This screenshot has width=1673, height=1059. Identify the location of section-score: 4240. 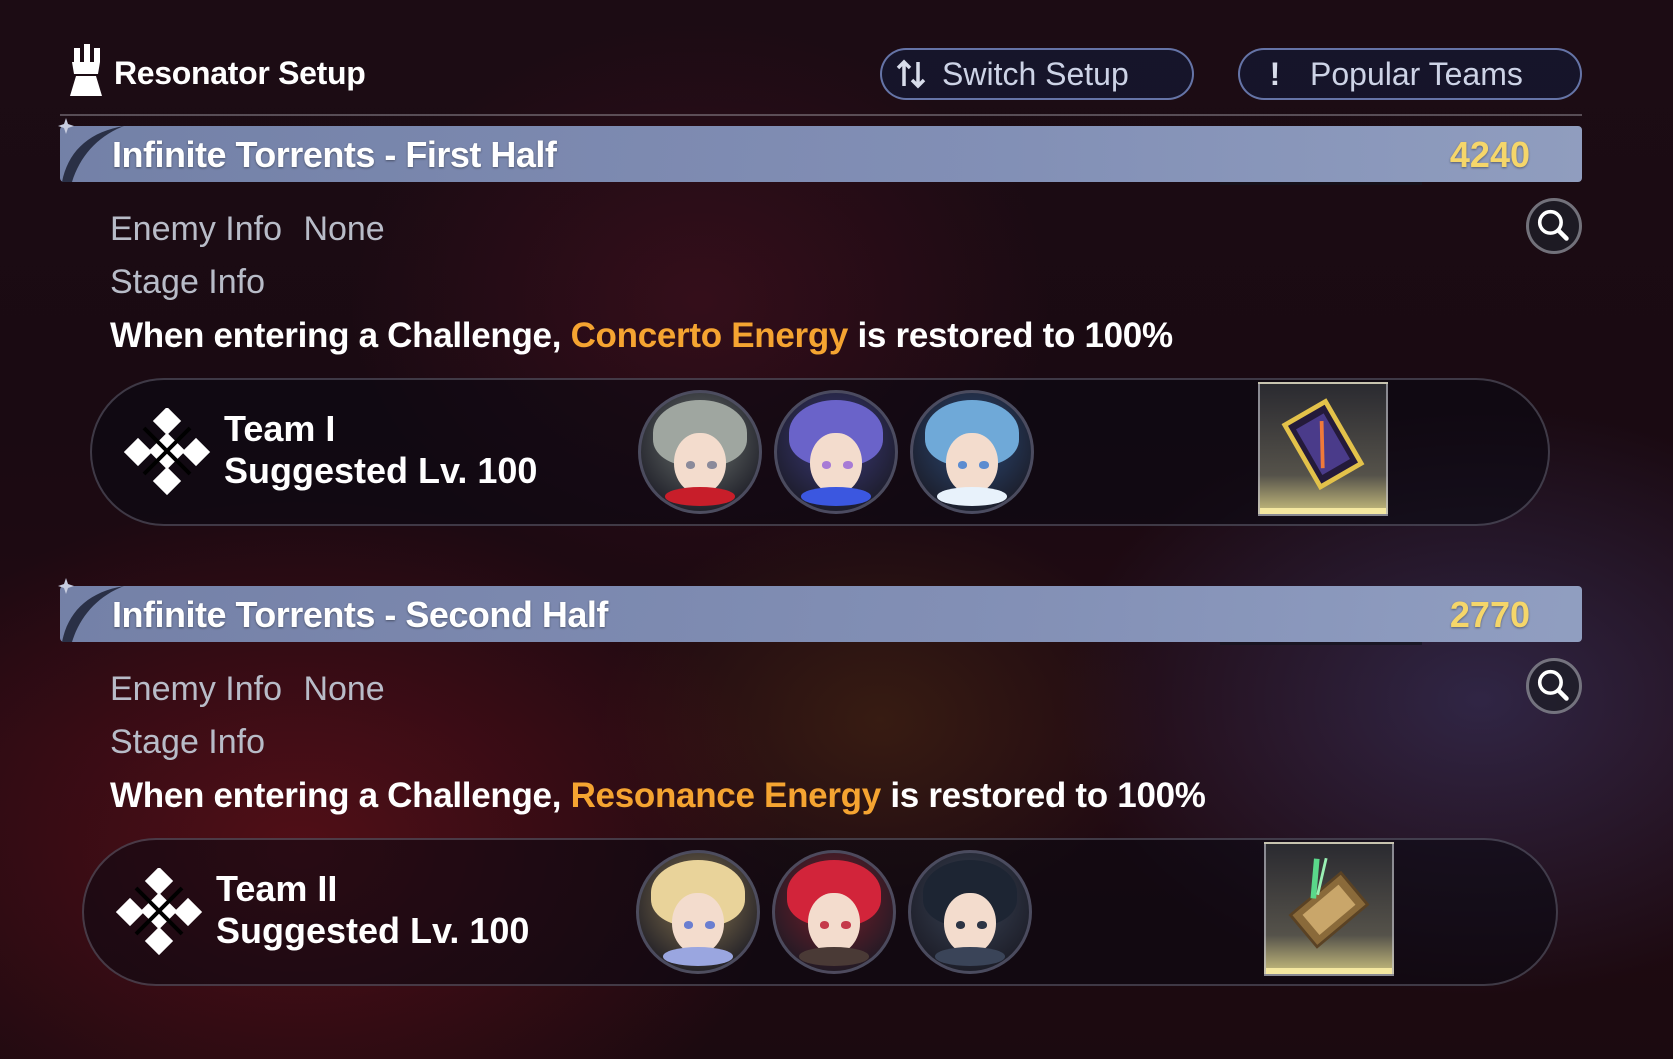
(1489, 154).